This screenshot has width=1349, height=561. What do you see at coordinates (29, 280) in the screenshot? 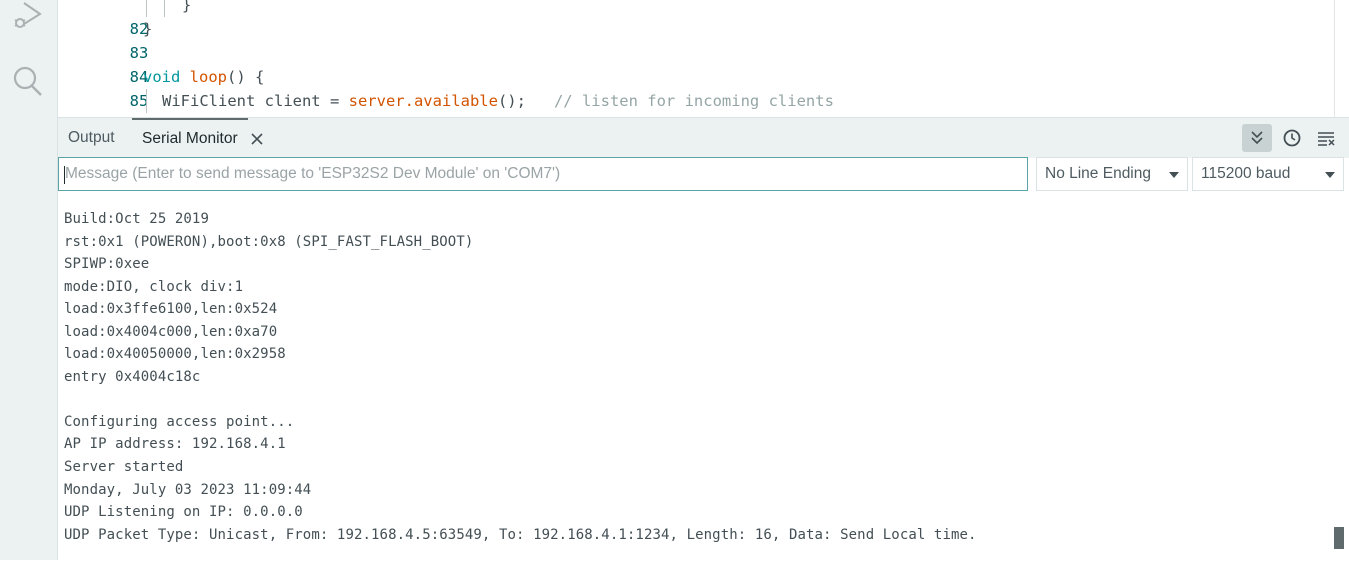
I see `activity-bar` at bounding box center [29, 280].